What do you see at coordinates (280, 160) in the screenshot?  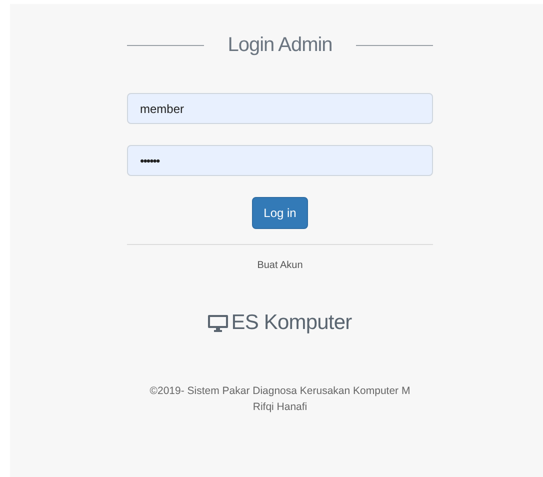 I see `password-field: ••••••` at bounding box center [280, 160].